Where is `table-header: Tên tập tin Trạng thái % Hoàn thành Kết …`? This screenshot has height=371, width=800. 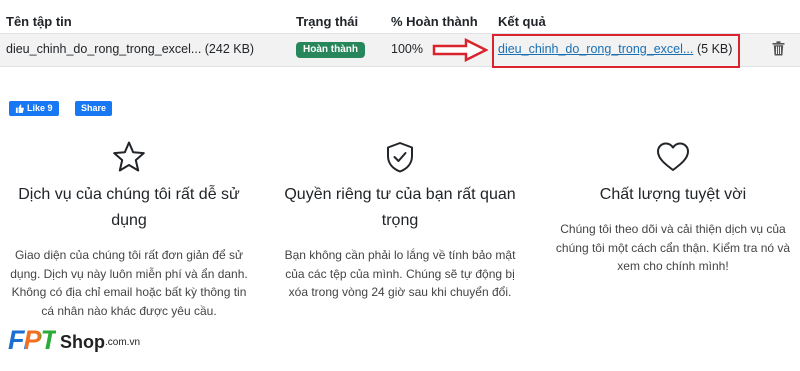 table-header: Tên tập tin Trạng thái % Hoàn thành Kết … is located at coordinates (400, 17).